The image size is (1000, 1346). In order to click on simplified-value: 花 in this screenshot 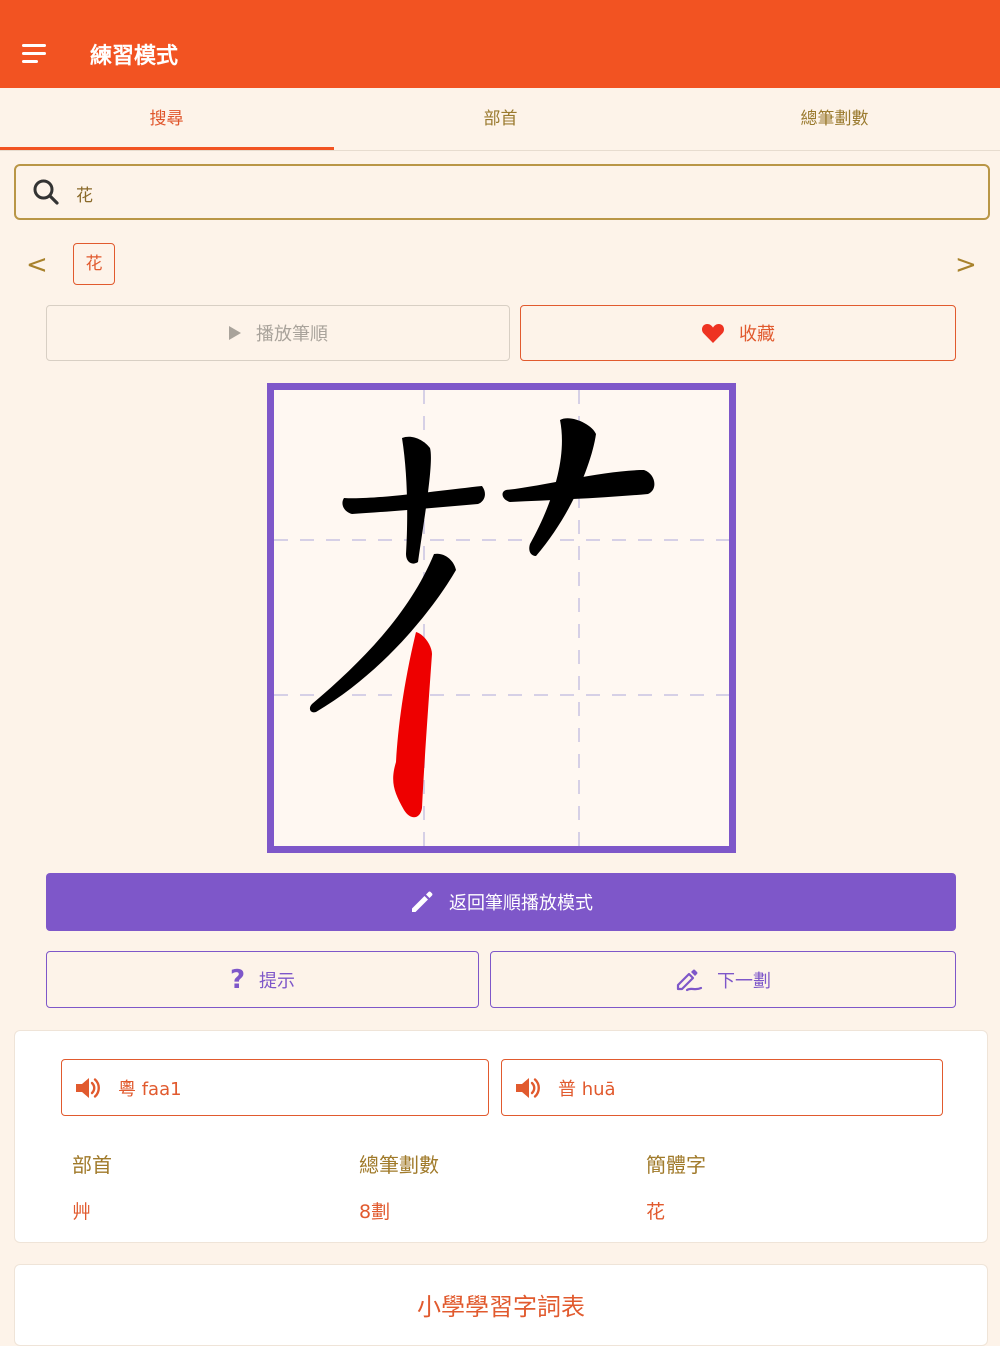, I will do `click(656, 1212)`.